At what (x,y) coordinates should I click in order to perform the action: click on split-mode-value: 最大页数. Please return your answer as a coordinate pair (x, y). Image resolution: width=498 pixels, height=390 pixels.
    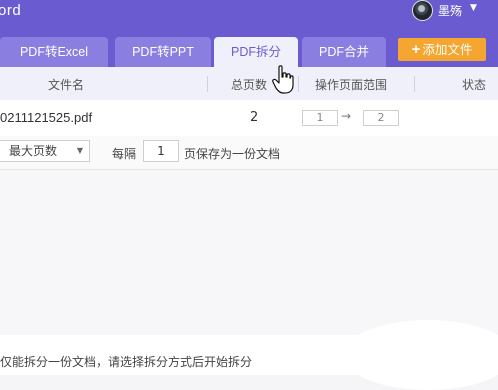
    Looking at the image, I should click on (33, 151).